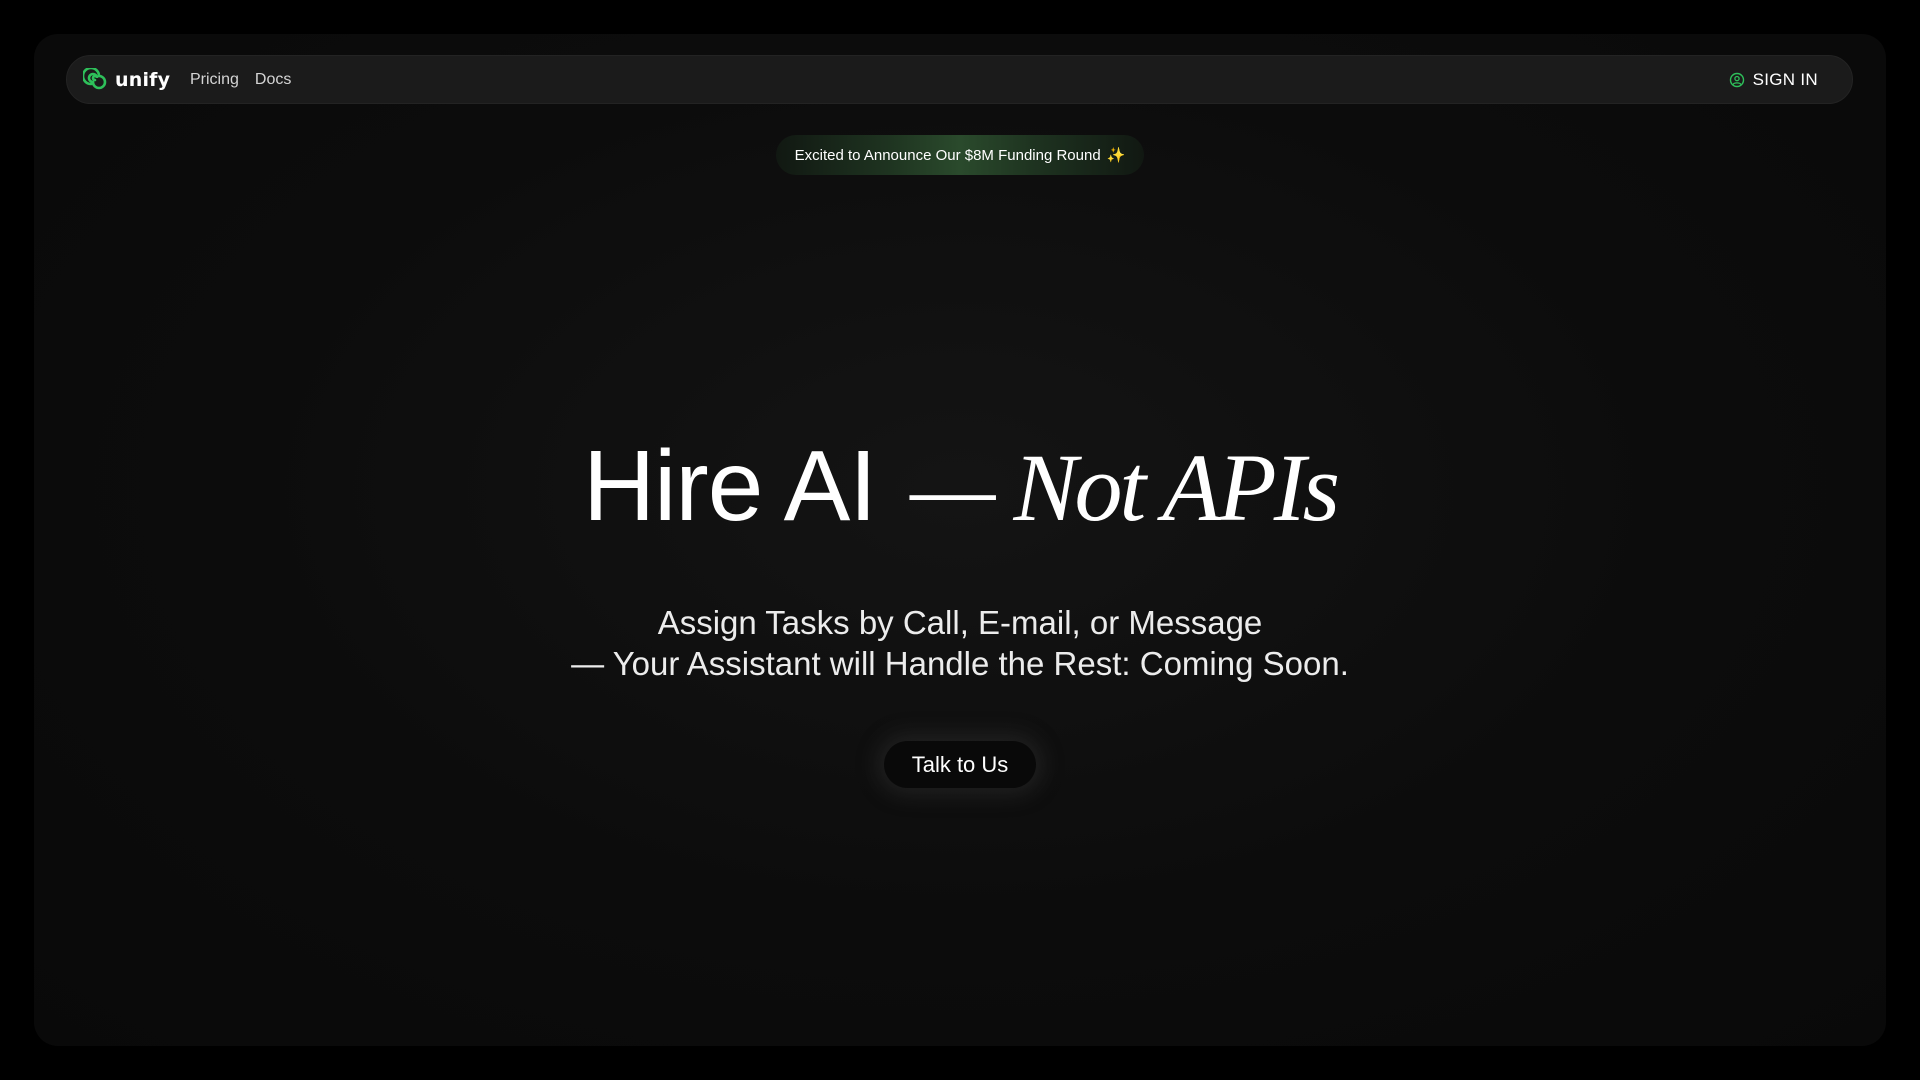 The height and width of the screenshot is (1080, 1920). What do you see at coordinates (1125, 487) in the screenshot?
I see `hero-title-italic: — Not APIs` at bounding box center [1125, 487].